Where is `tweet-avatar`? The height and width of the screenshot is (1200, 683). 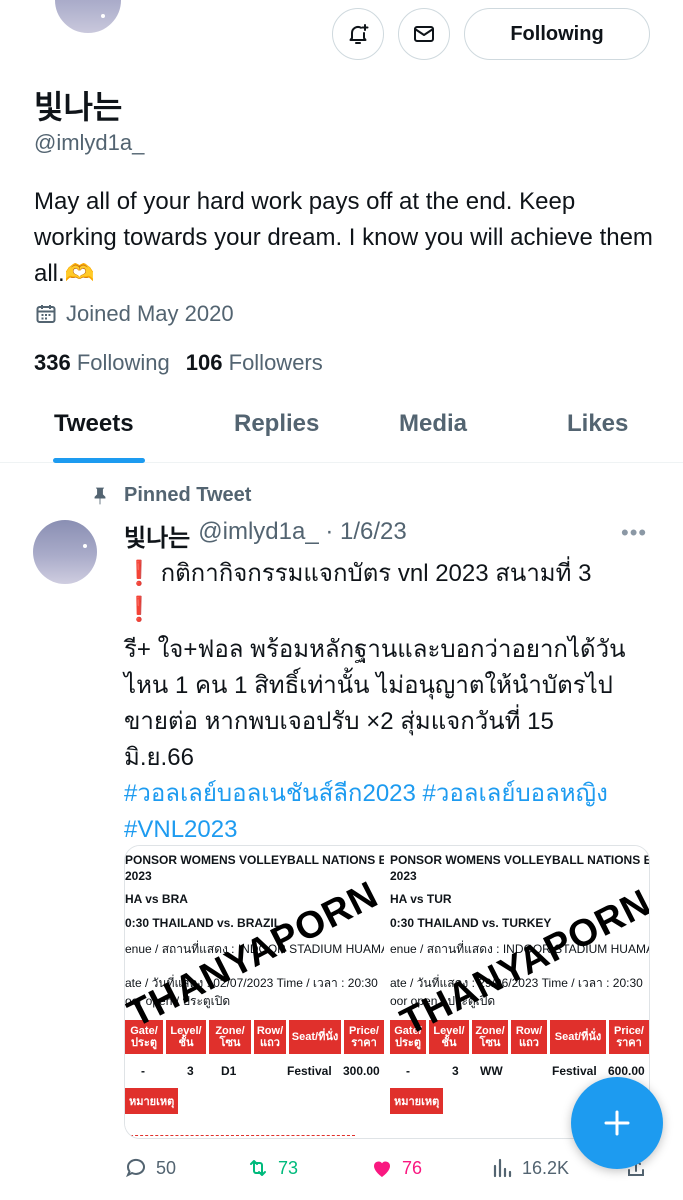
tweet-avatar is located at coordinates (65, 552).